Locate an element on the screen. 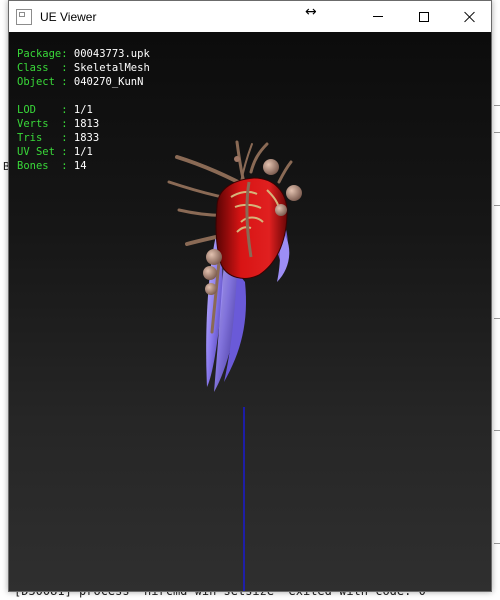 The image size is (500, 600). maximize-button is located at coordinates (424, 16).